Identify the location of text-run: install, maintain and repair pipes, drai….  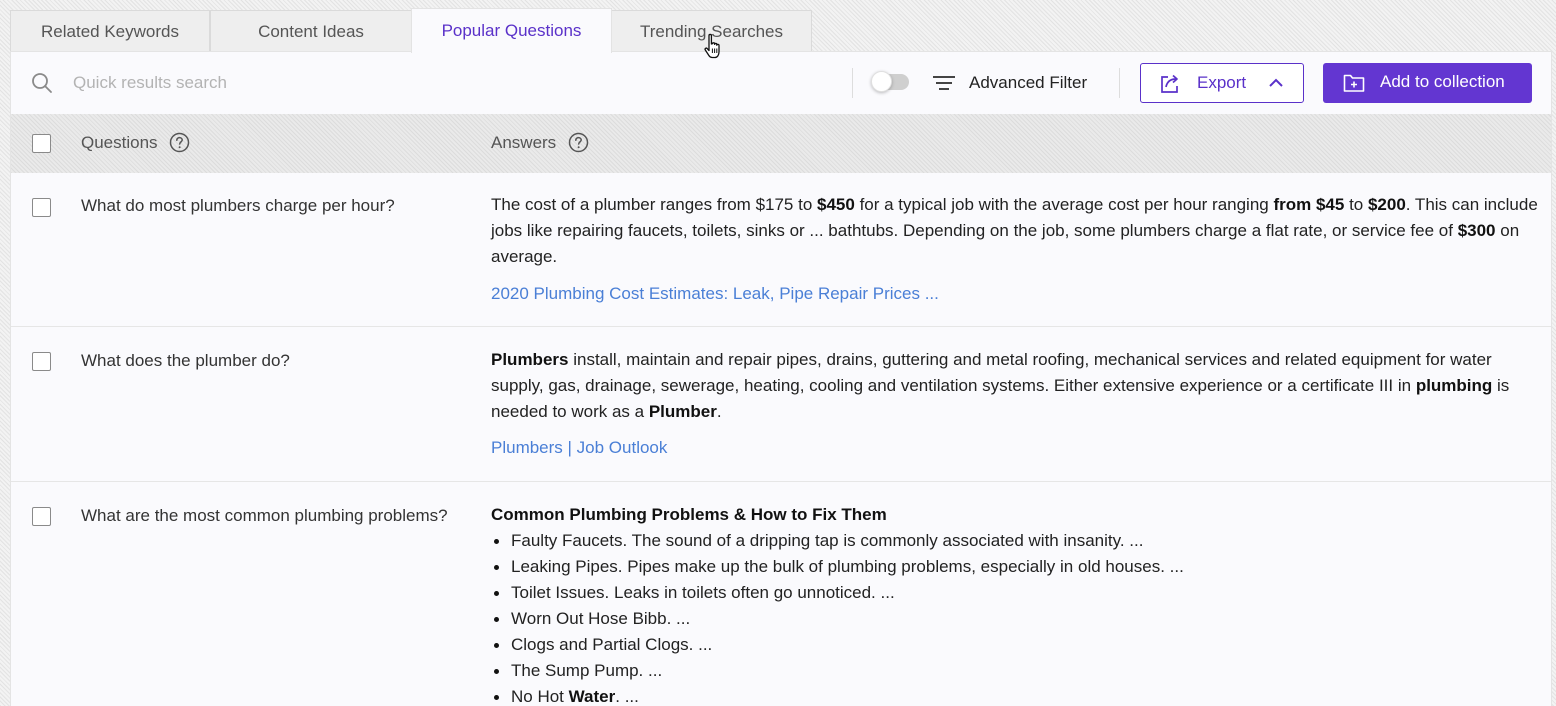
(991, 372).